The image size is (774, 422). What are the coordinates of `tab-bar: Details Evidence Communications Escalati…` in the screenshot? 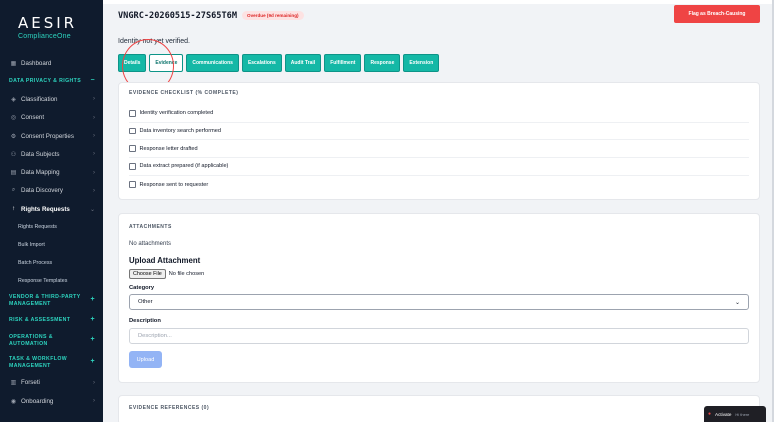 It's located at (279, 63).